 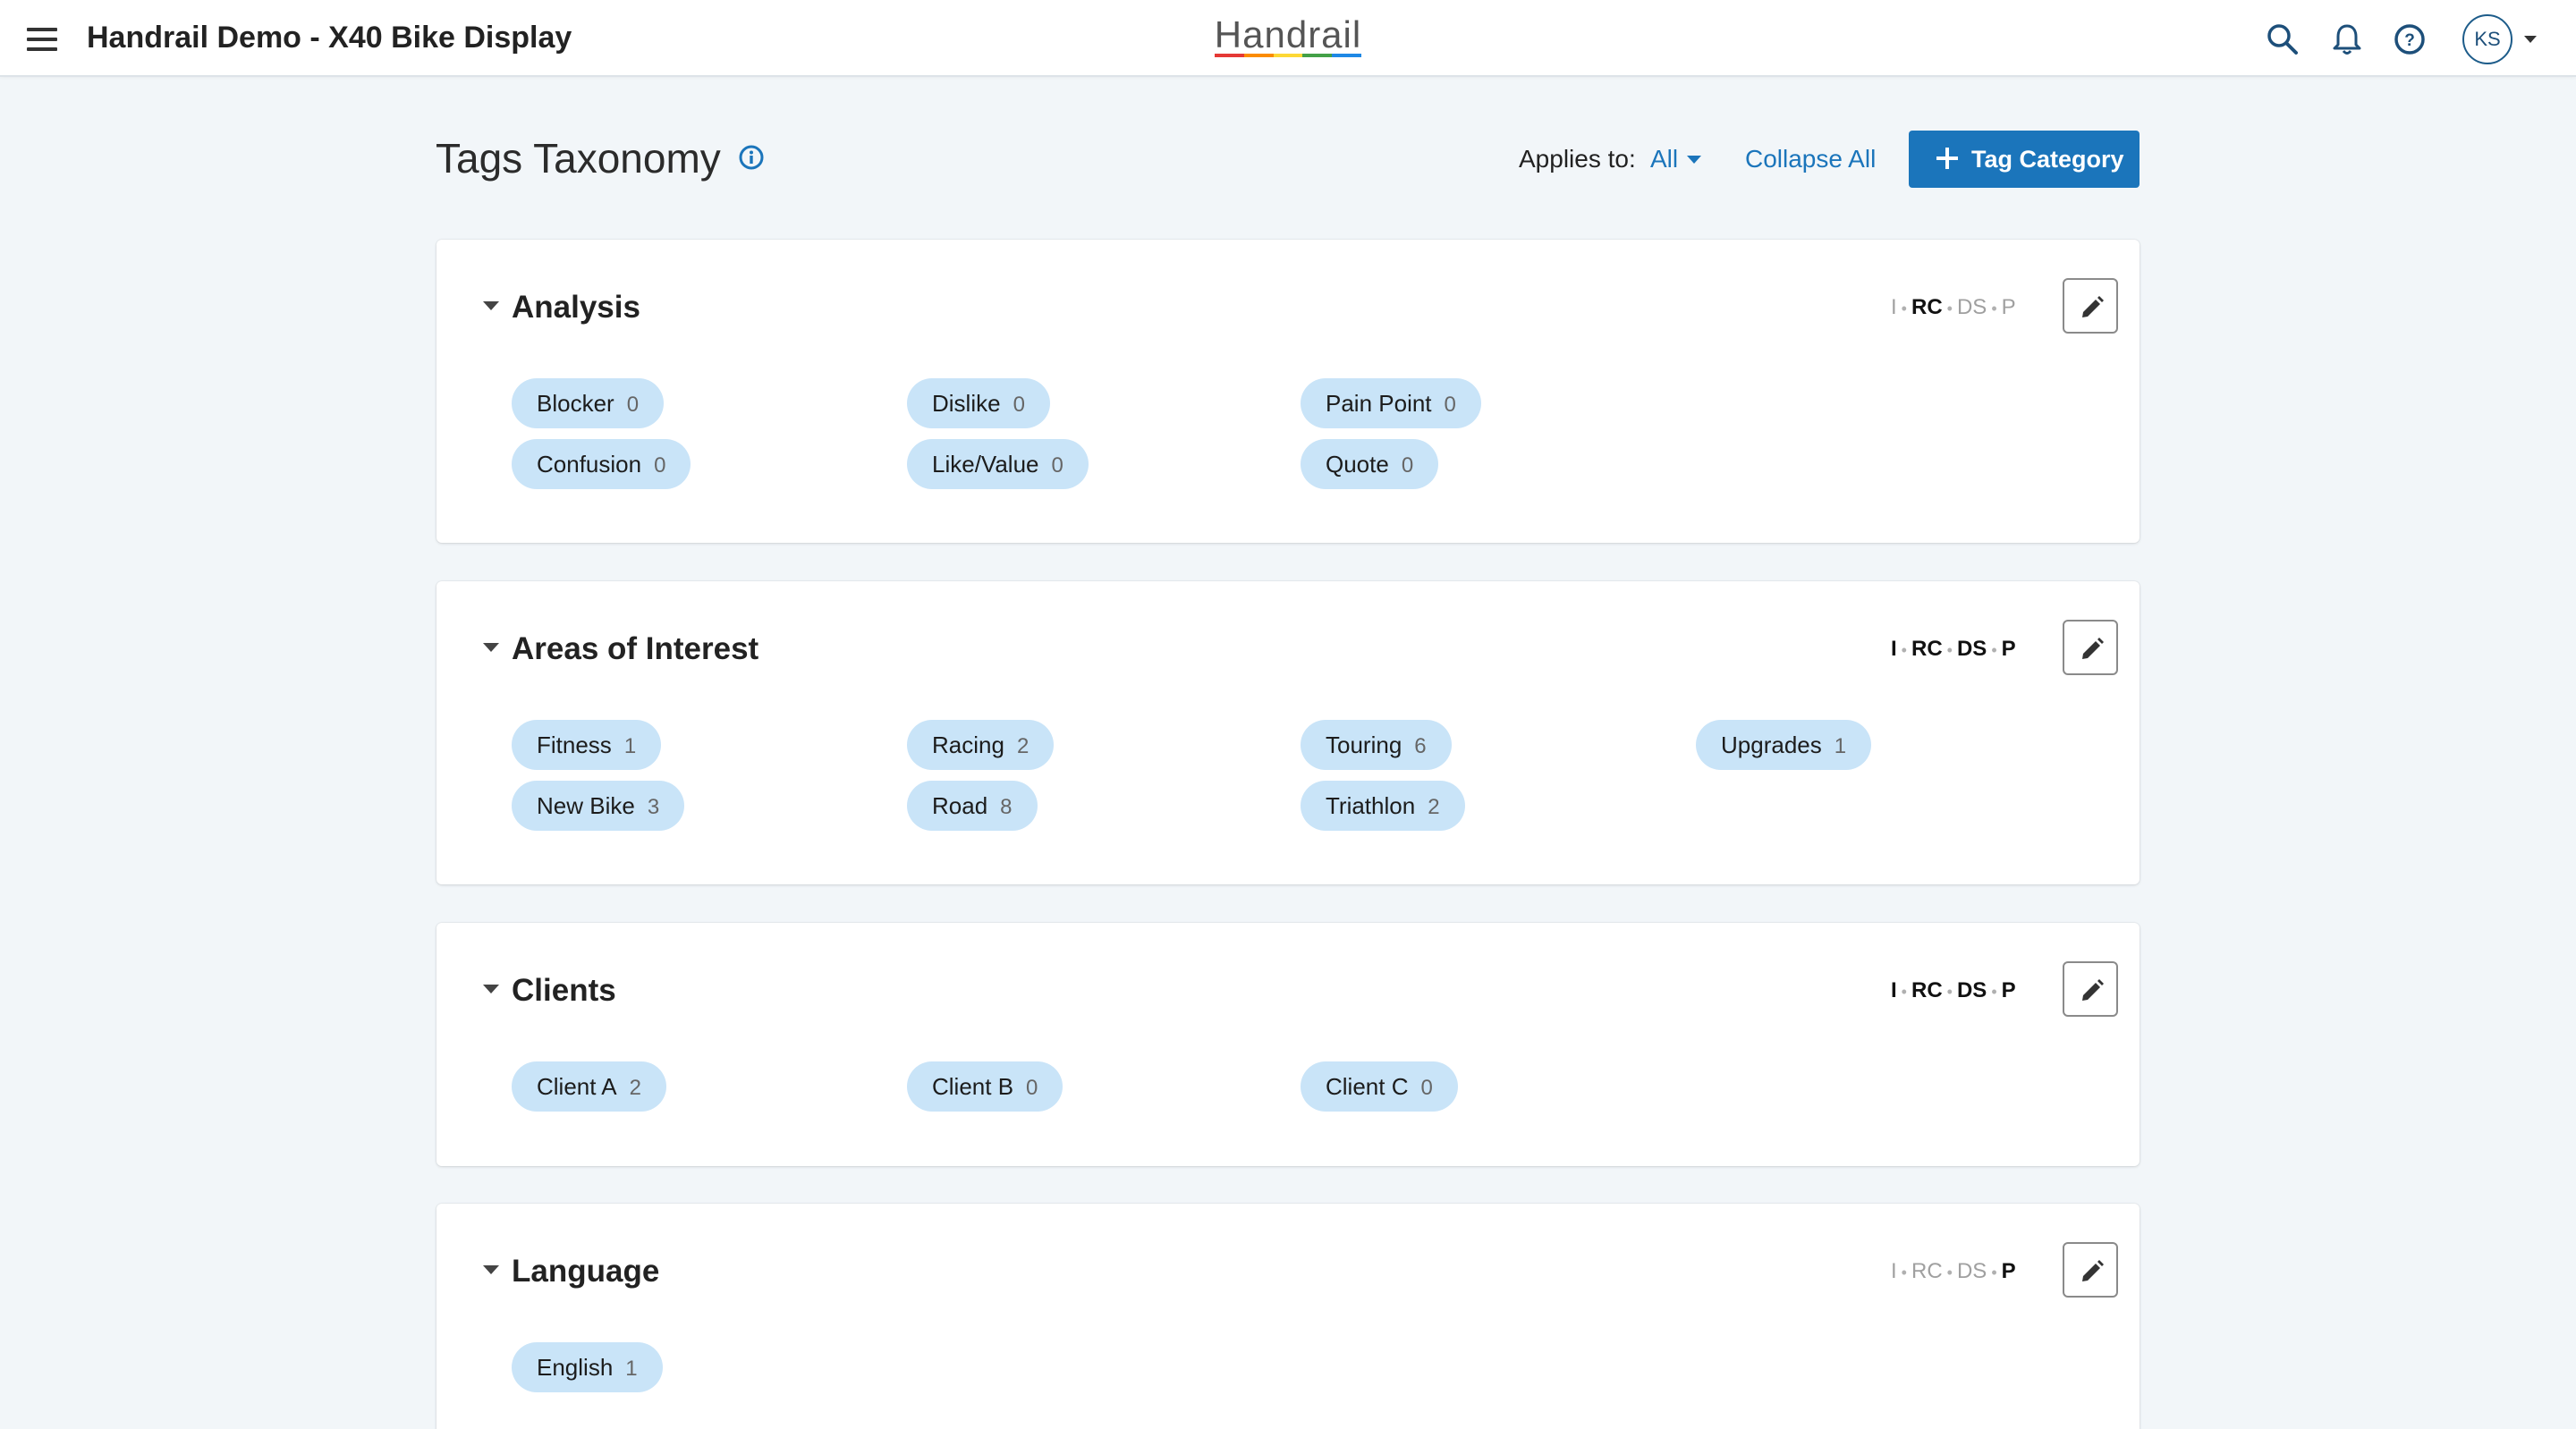 I want to click on tag-chip: Client A 2, so click(x=589, y=1086).